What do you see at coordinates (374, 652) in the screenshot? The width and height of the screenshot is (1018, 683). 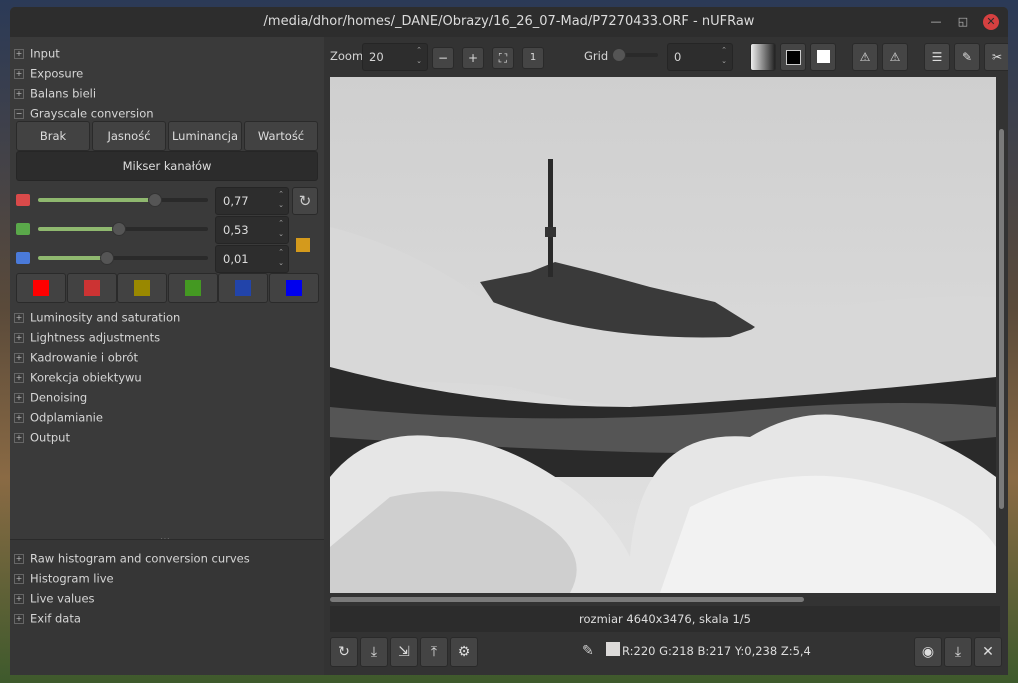 I see `save-icon: ⤓` at bounding box center [374, 652].